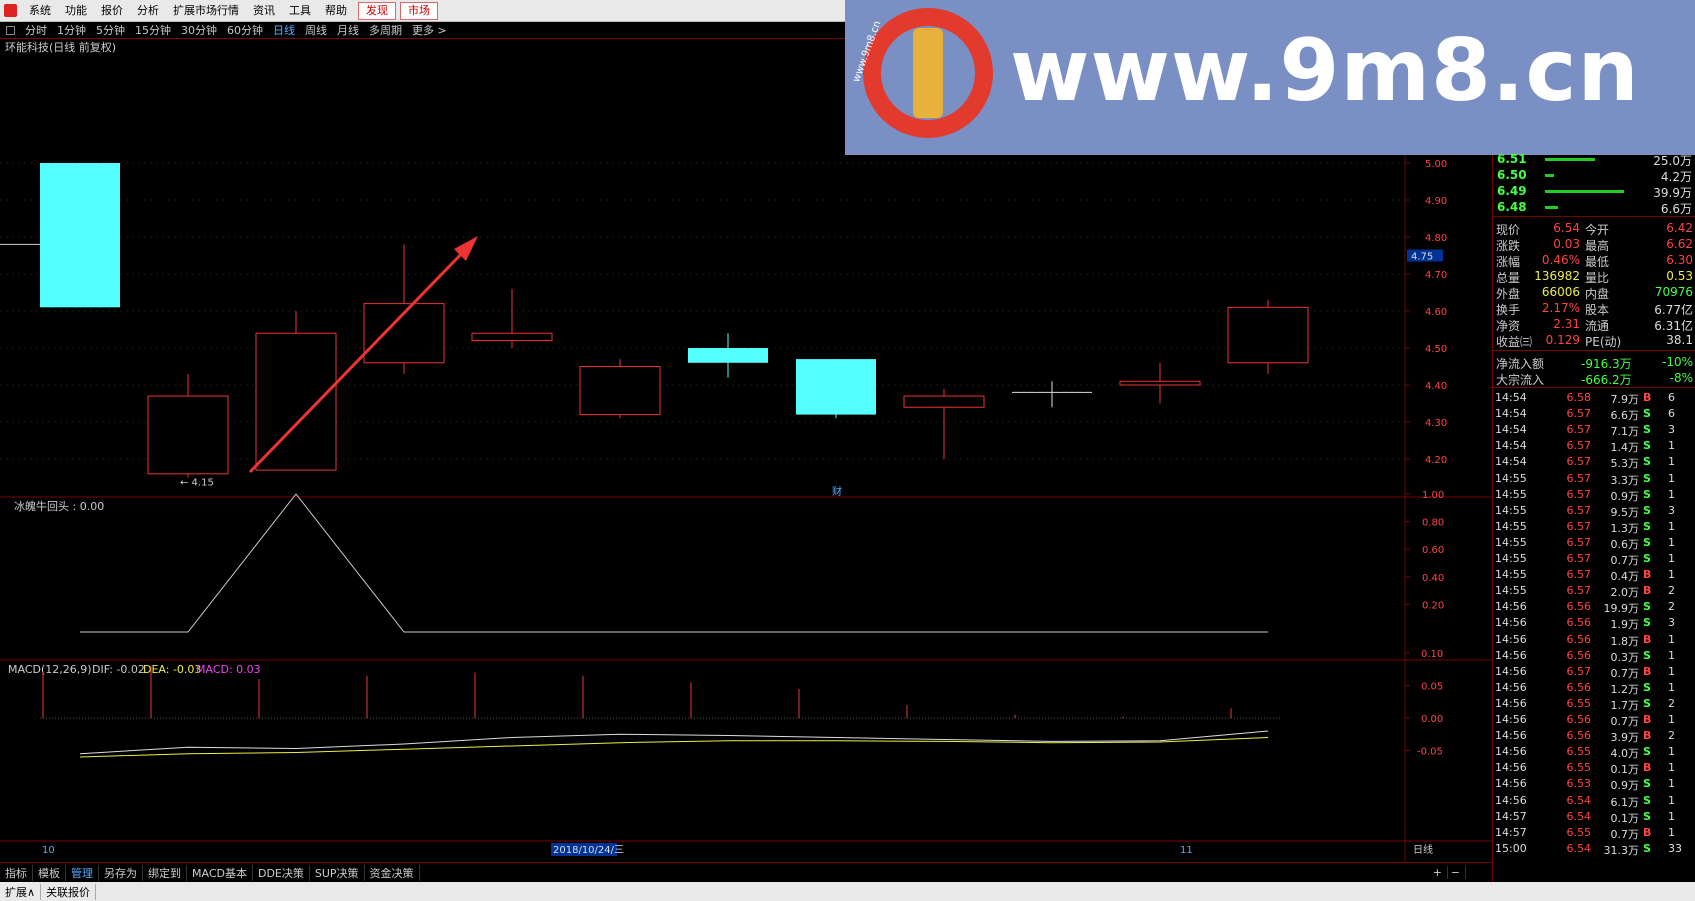 This screenshot has height=901, width=1695. I want to click on quote-label: 股本, so click(1597, 310).